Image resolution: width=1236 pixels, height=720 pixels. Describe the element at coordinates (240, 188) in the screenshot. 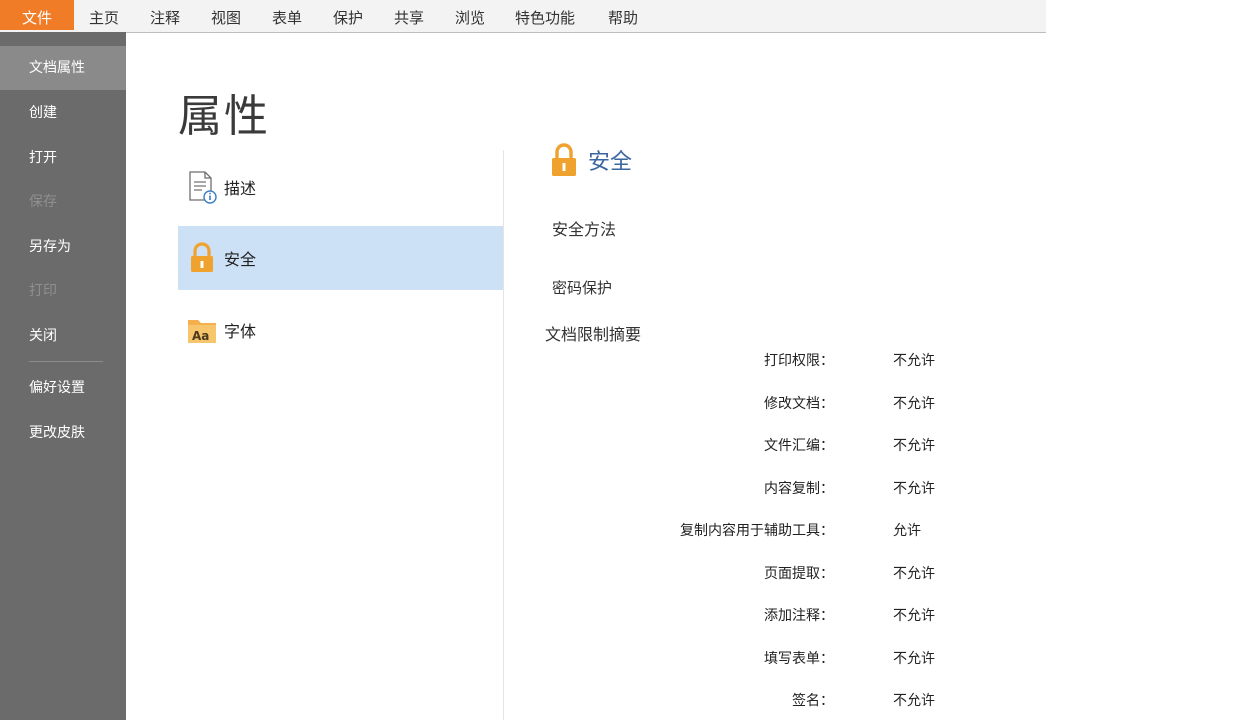

I see `category-label: 描述` at that location.